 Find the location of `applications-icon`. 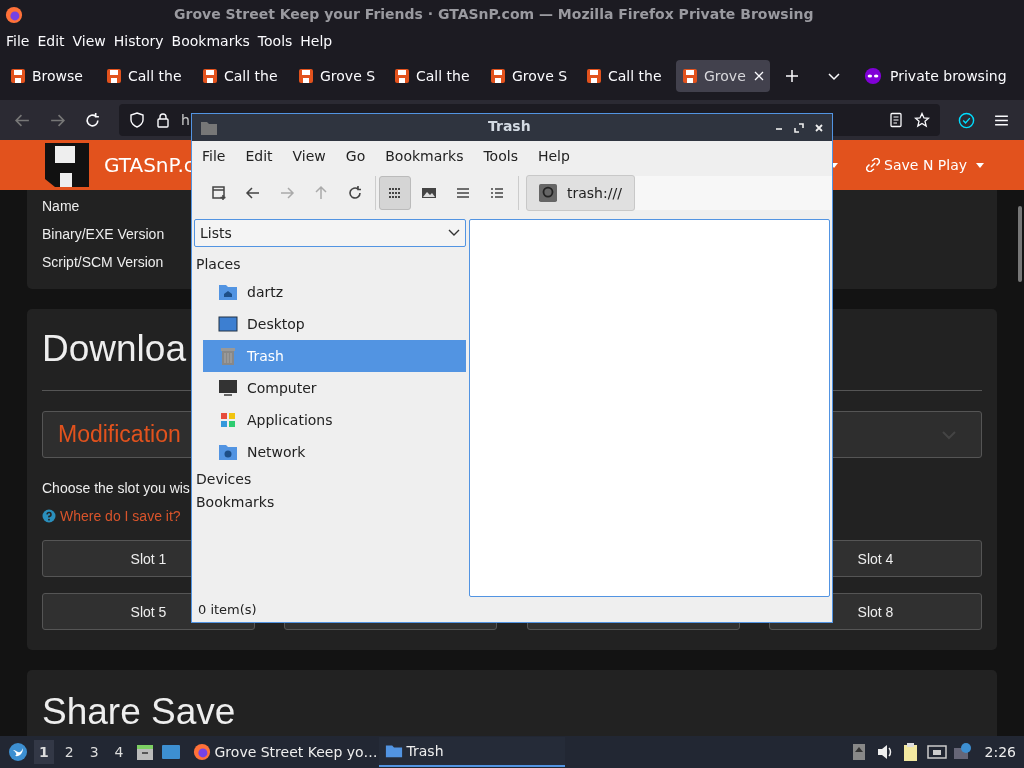

applications-icon is located at coordinates (228, 420).